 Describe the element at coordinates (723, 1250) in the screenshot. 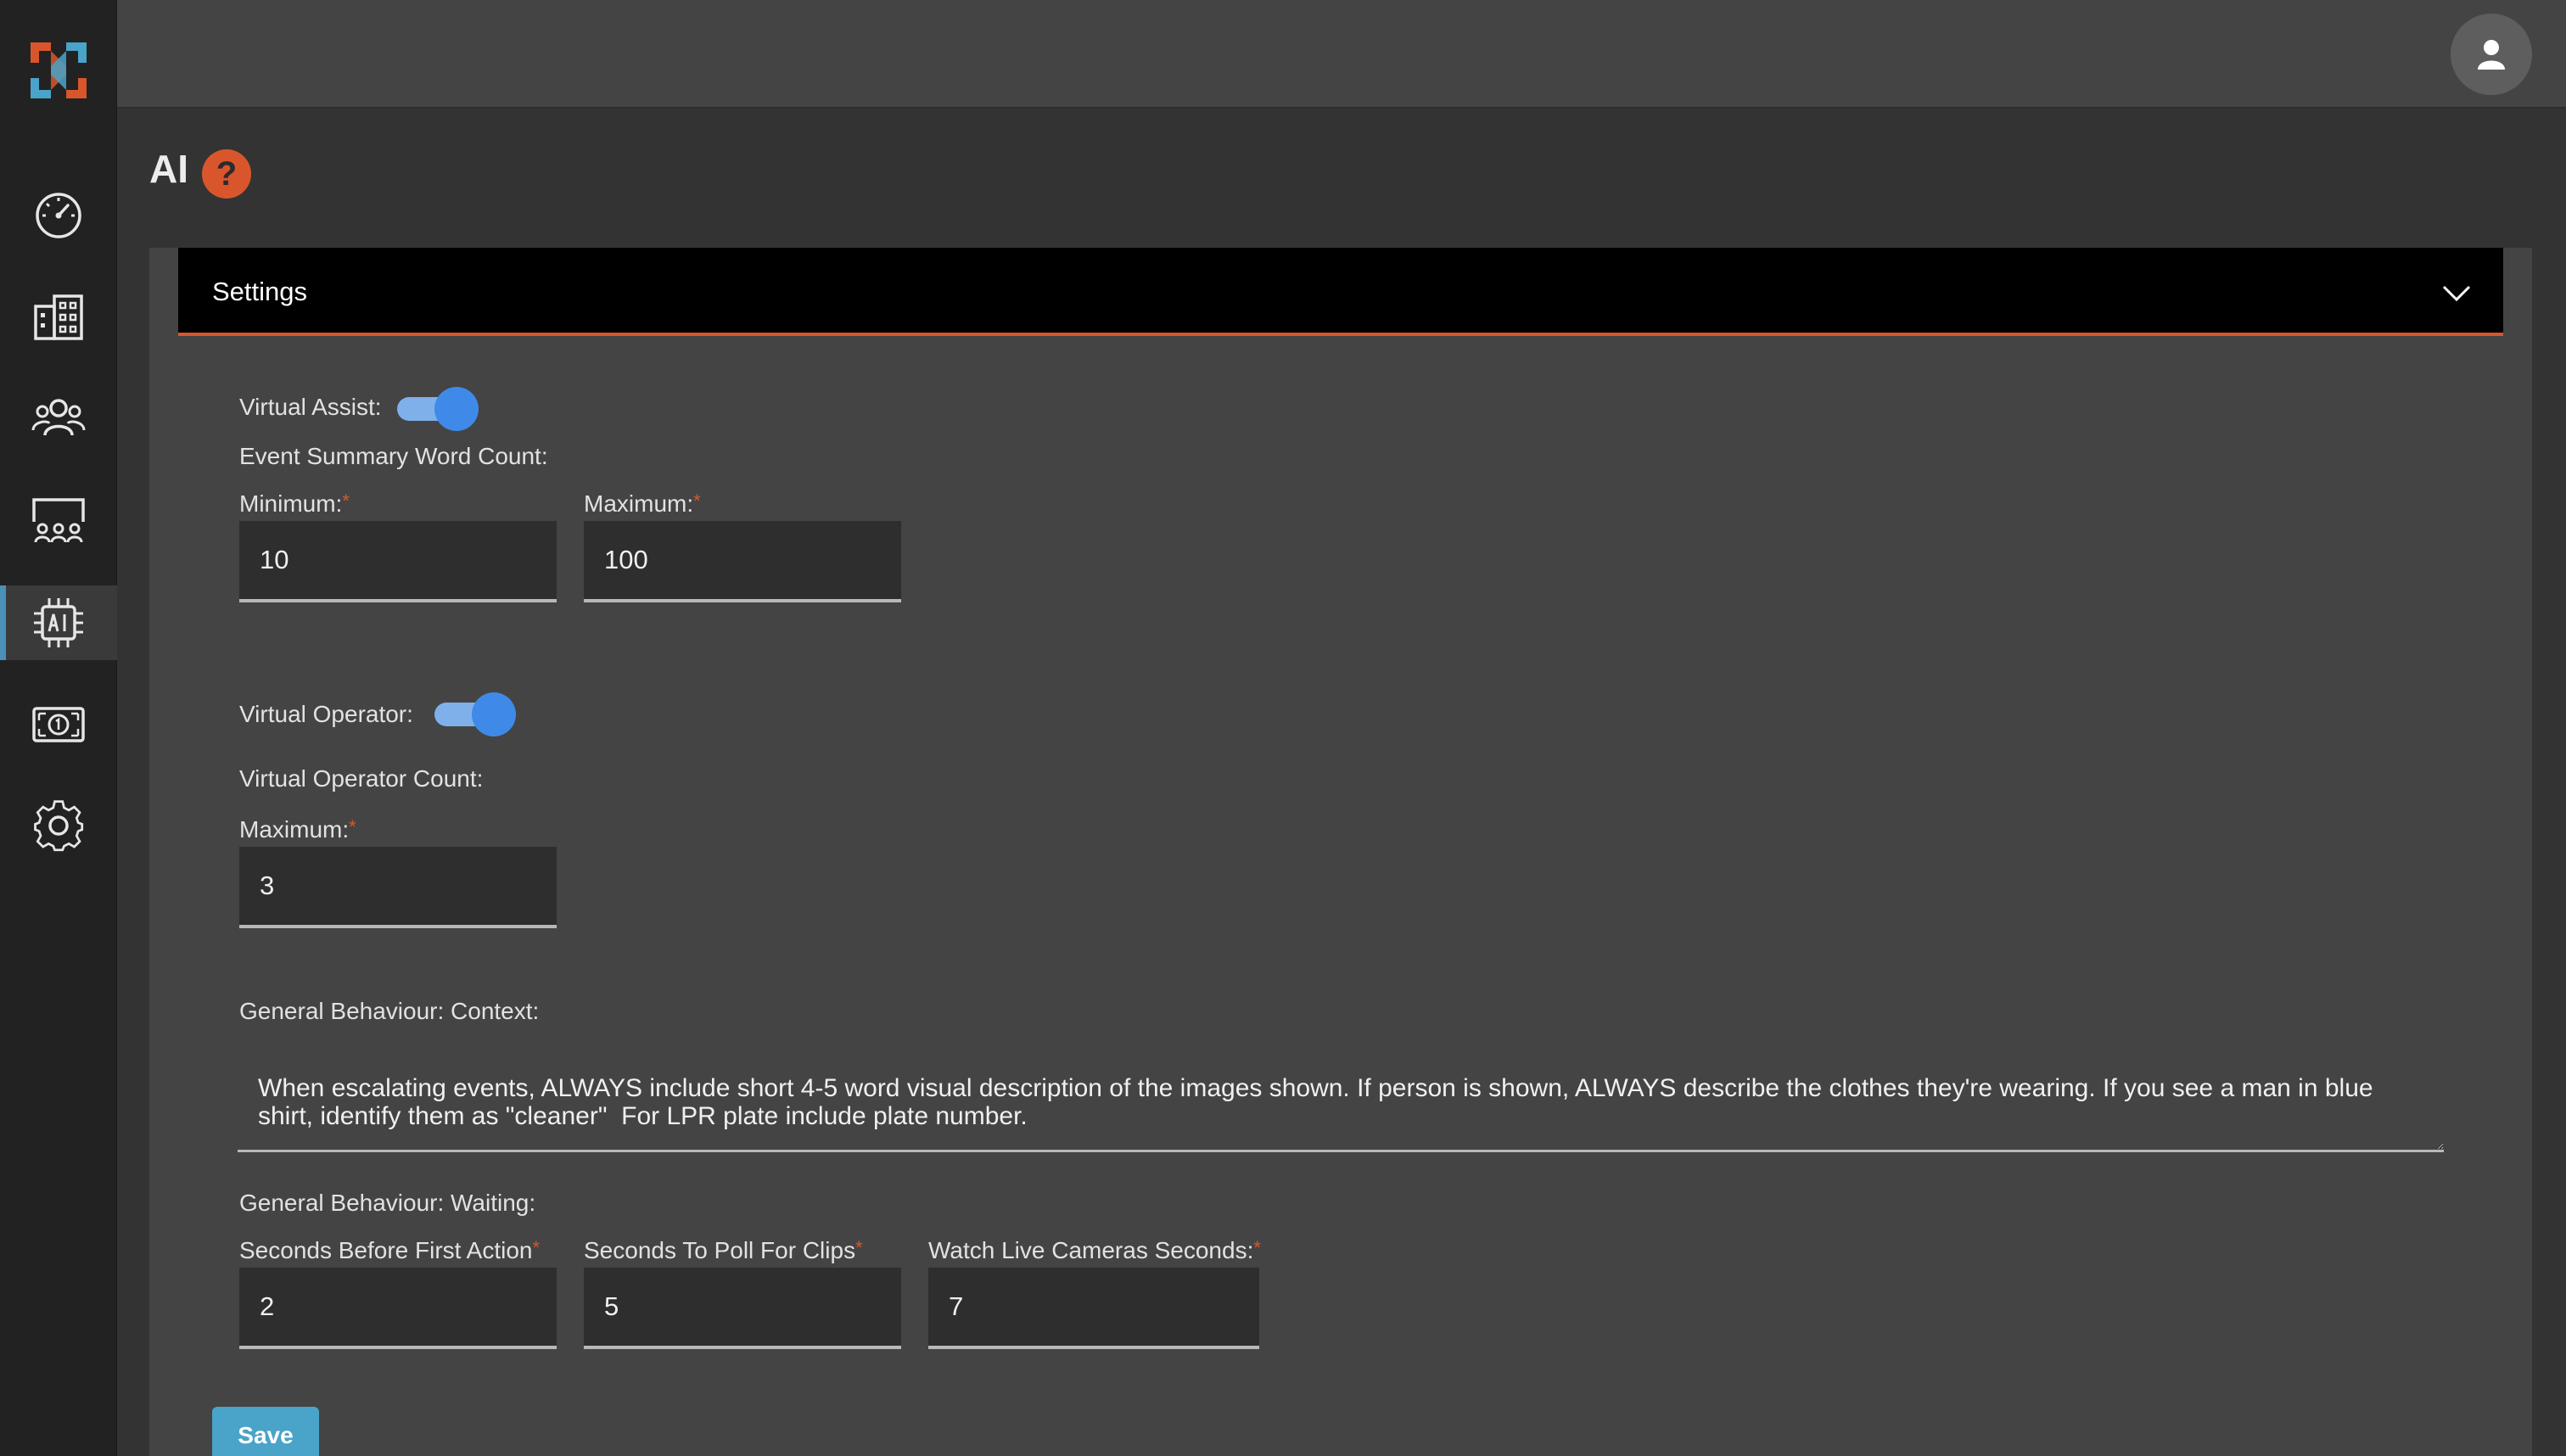

I see `poll-clips-label: Seconds To Poll For Clips*` at that location.